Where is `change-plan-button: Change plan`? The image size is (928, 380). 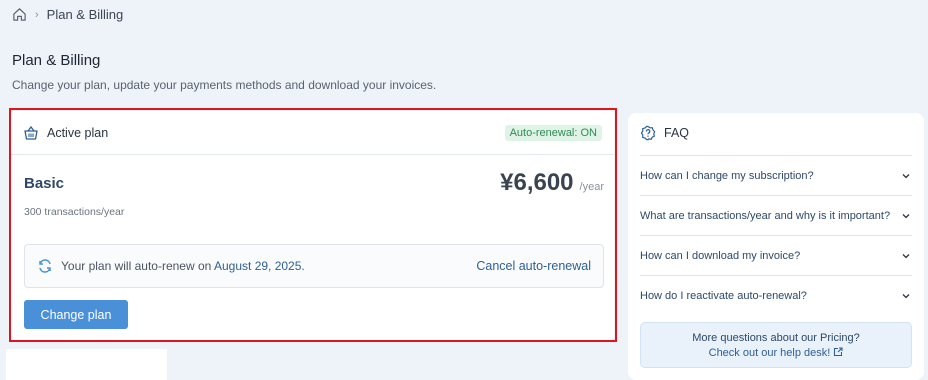
change-plan-button: Change plan is located at coordinates (76, 314).